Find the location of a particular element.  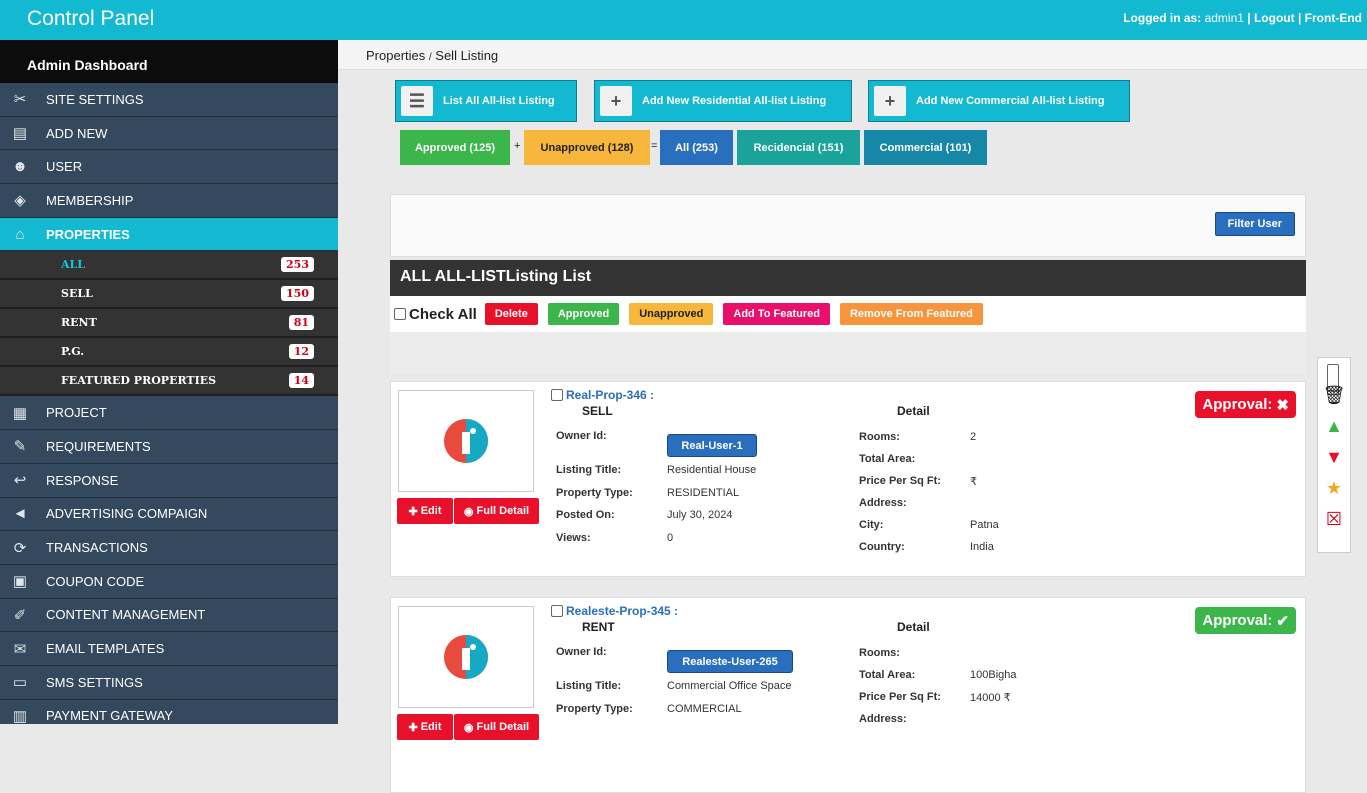

sidebar-item-label: COUPON CODE is located at coordinates (95, 581).